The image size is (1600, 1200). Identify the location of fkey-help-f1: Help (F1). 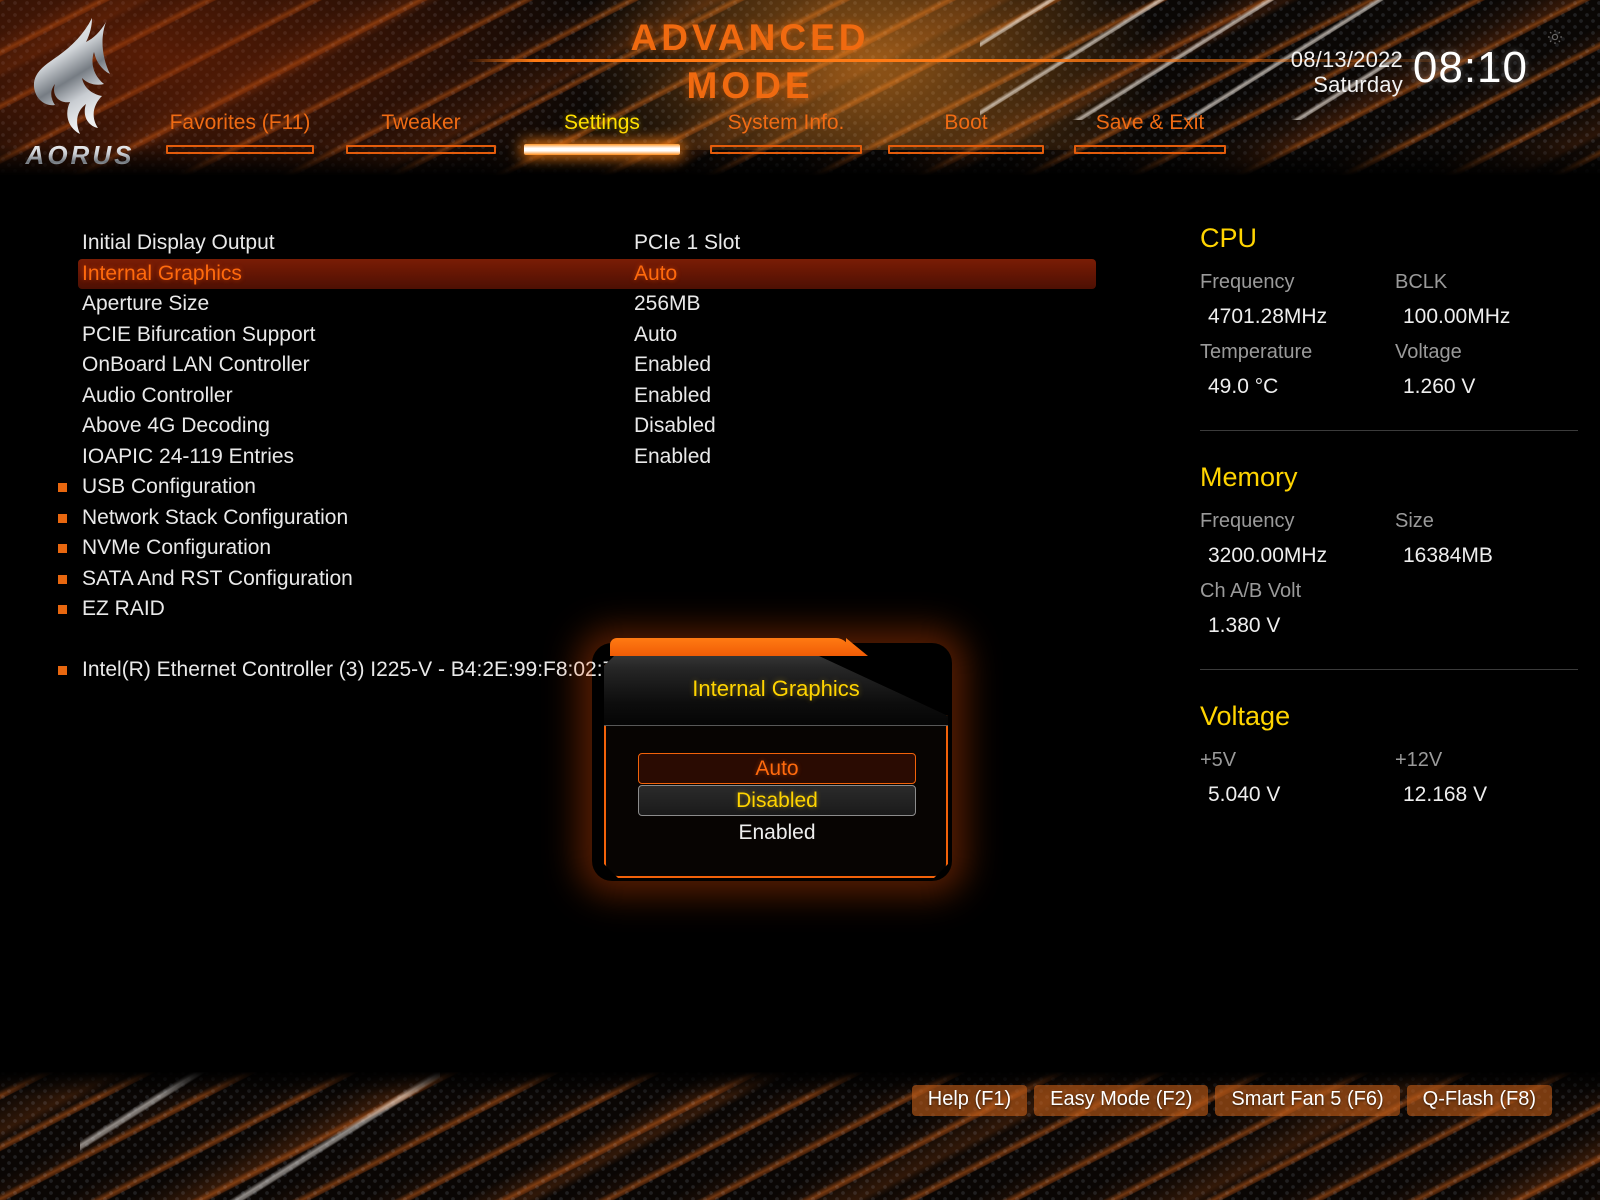
(969, 1100).